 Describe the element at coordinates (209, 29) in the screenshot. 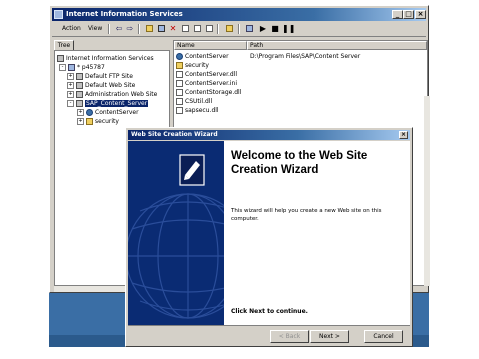

I see `export-icon` at that location.